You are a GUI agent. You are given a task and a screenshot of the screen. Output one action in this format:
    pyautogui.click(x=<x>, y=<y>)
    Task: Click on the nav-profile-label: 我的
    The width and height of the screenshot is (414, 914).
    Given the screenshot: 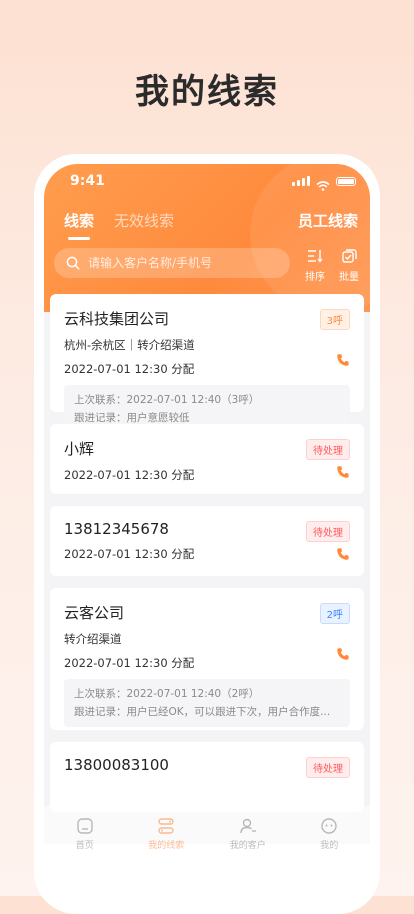 What is the action you would take?
    pyautogui.click(x=329, y=846)
    